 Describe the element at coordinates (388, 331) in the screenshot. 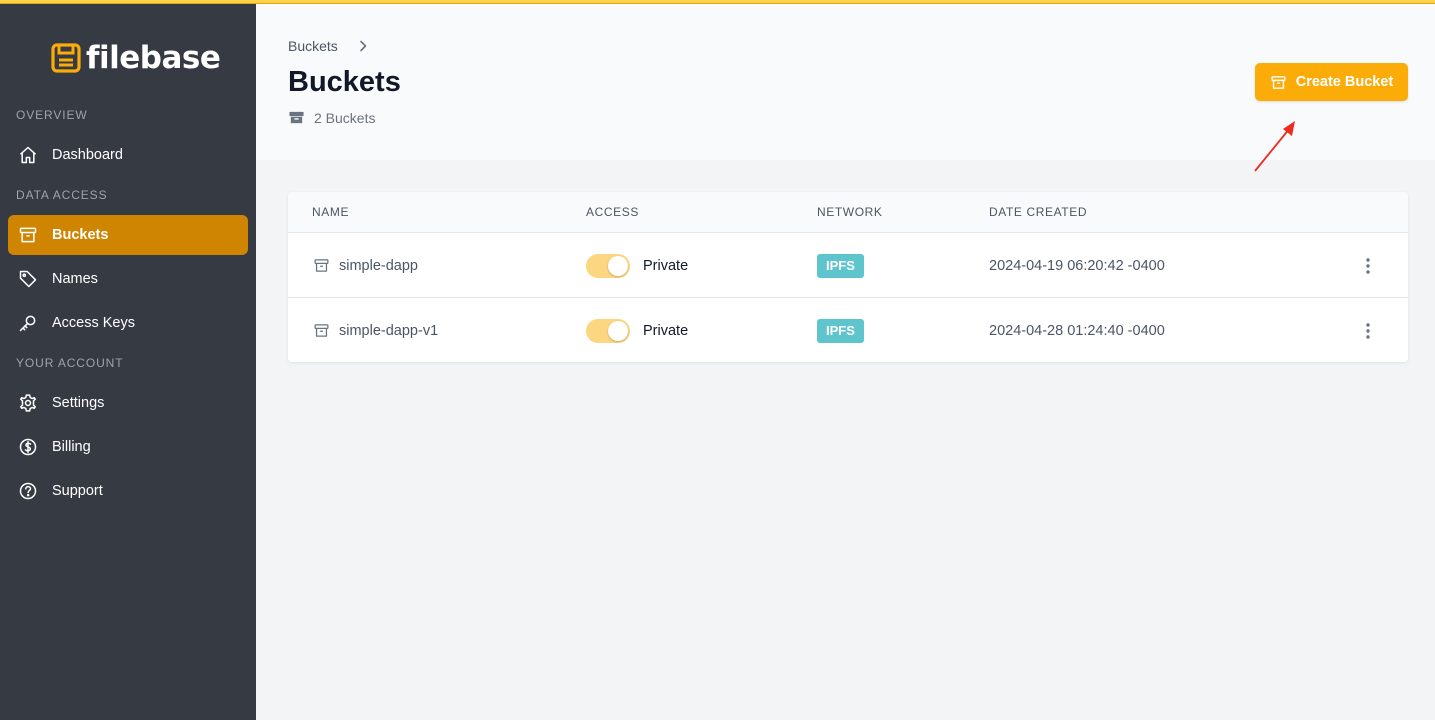

I see `bucket-name: simple-dapp-v1` at that location.